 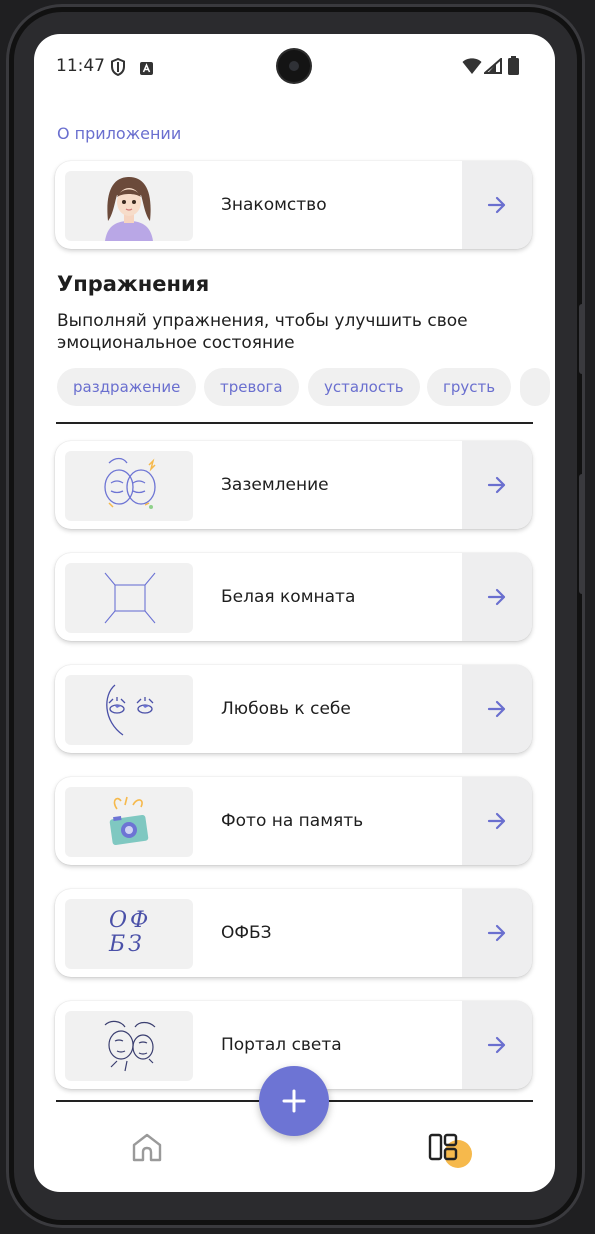 I want to click on white-room-illustration, so click(x=130, y=598).